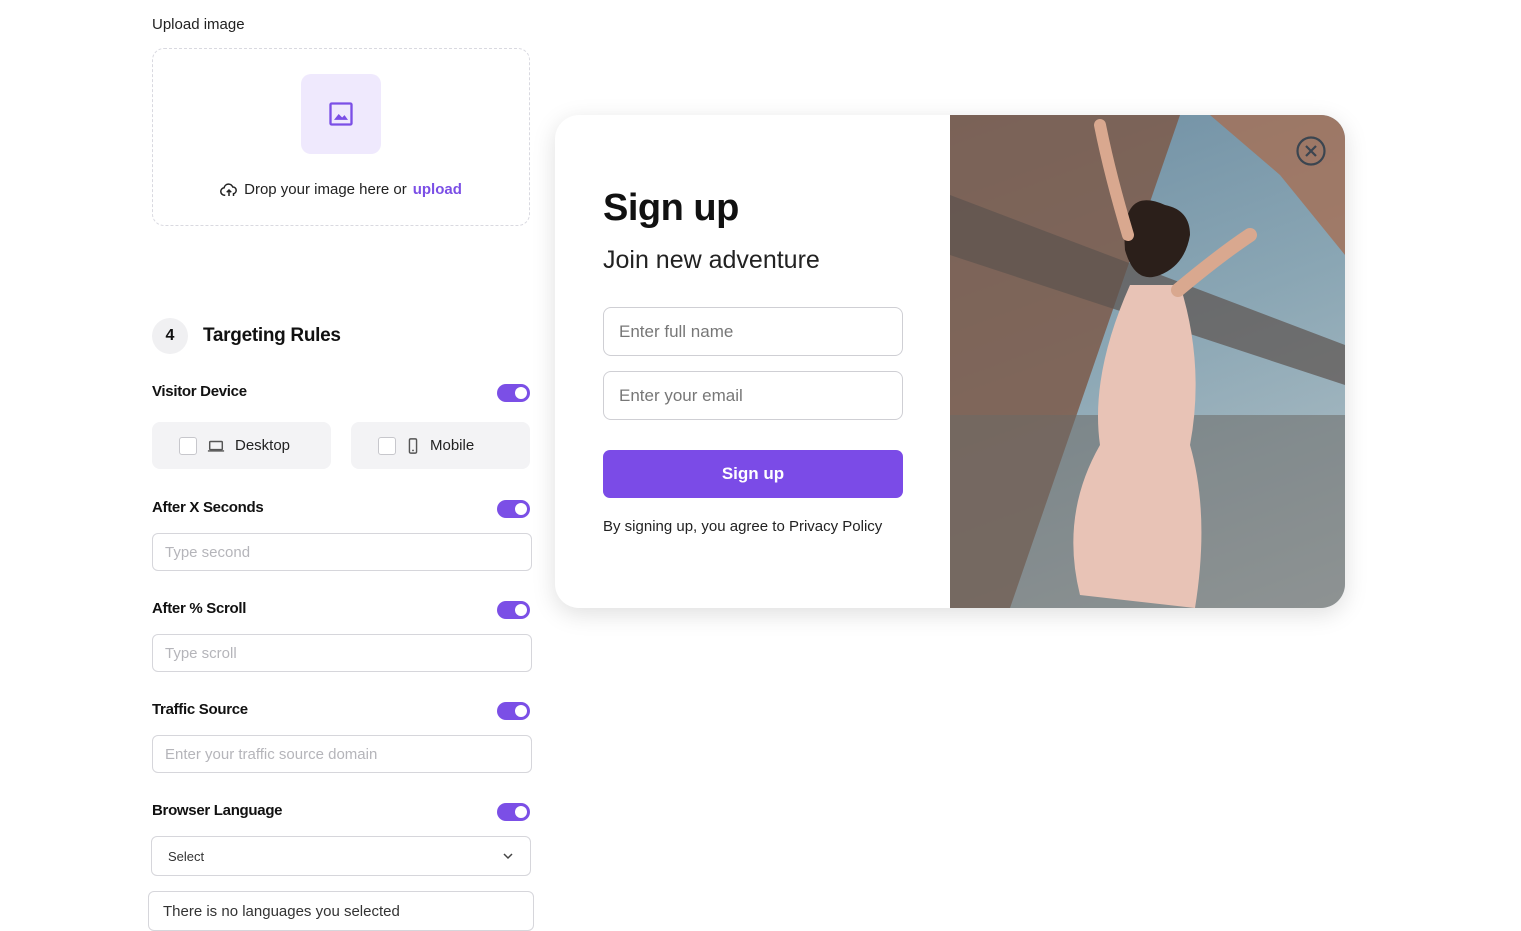  I want to click on image-dropzone: Drop your image here or upload, so click(341, 137).